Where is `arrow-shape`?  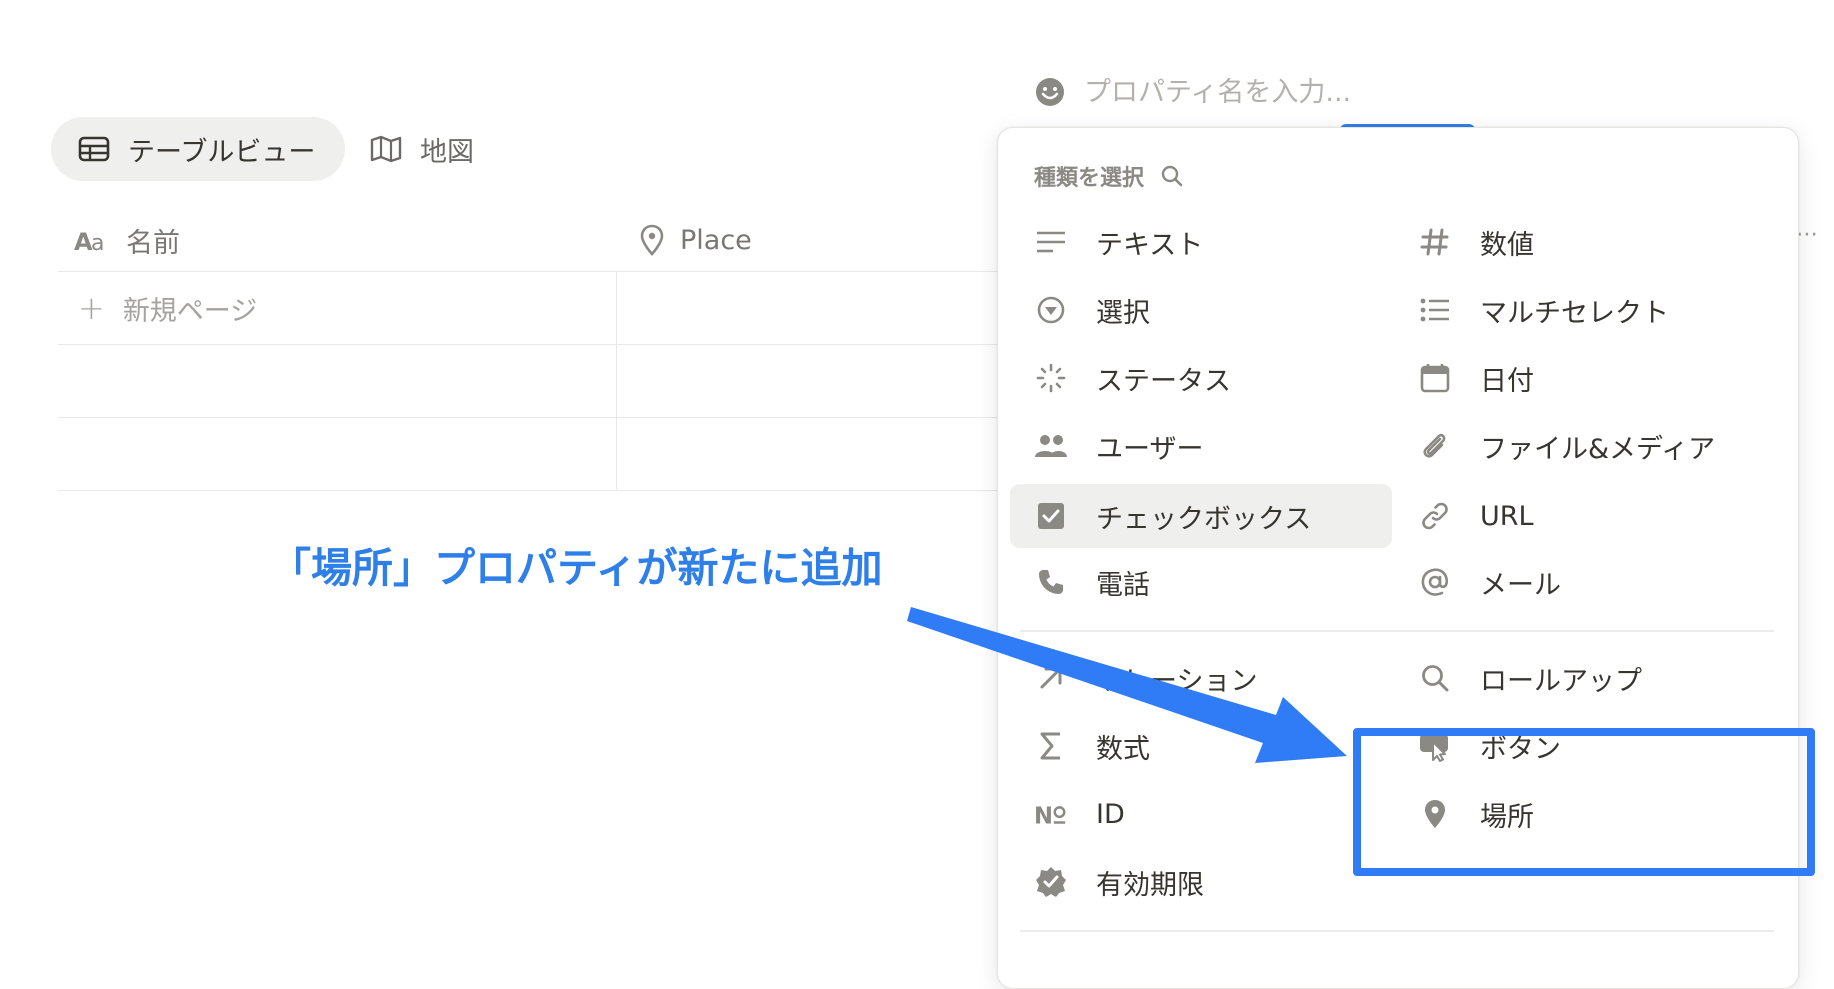 arrow-shape is located at coordinates (1127, 685).